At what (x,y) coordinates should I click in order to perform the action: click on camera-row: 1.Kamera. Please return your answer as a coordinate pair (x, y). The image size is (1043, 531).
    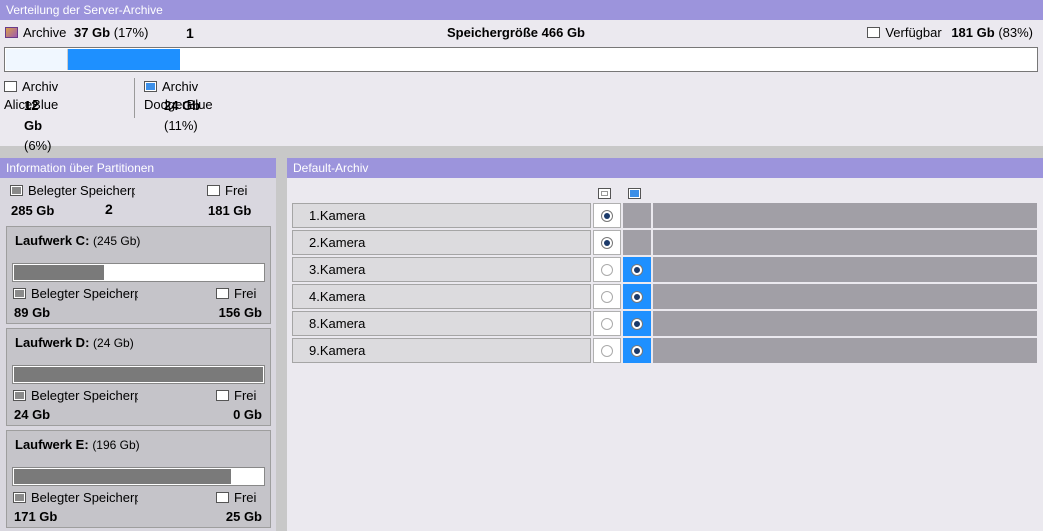
    Looking at the image, I should click on (664, 215).